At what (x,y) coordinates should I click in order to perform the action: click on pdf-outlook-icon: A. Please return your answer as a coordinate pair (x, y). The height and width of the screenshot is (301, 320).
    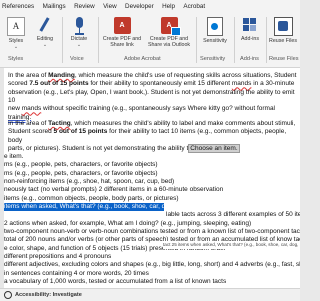
    Looking at the image, I should click on (170, 26).